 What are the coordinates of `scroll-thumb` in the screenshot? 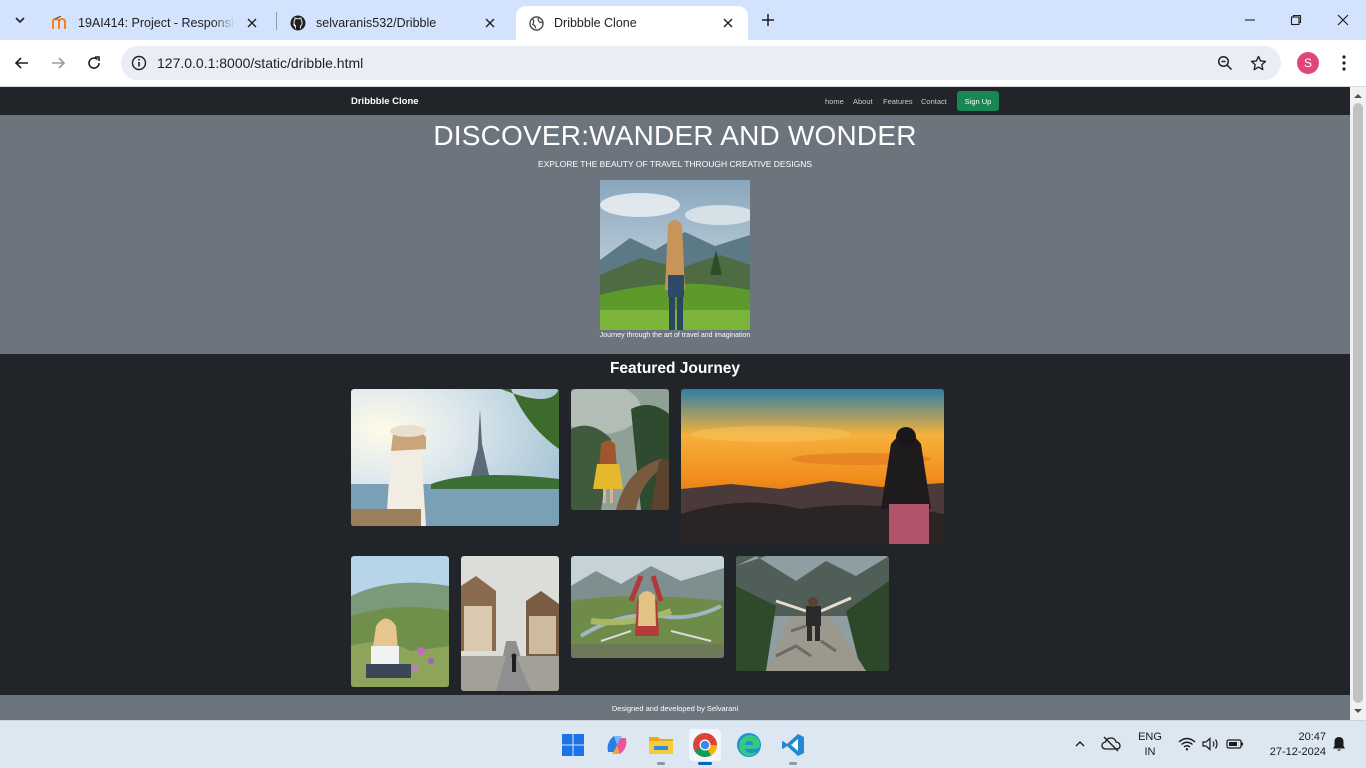 It's located at (1358, 403).